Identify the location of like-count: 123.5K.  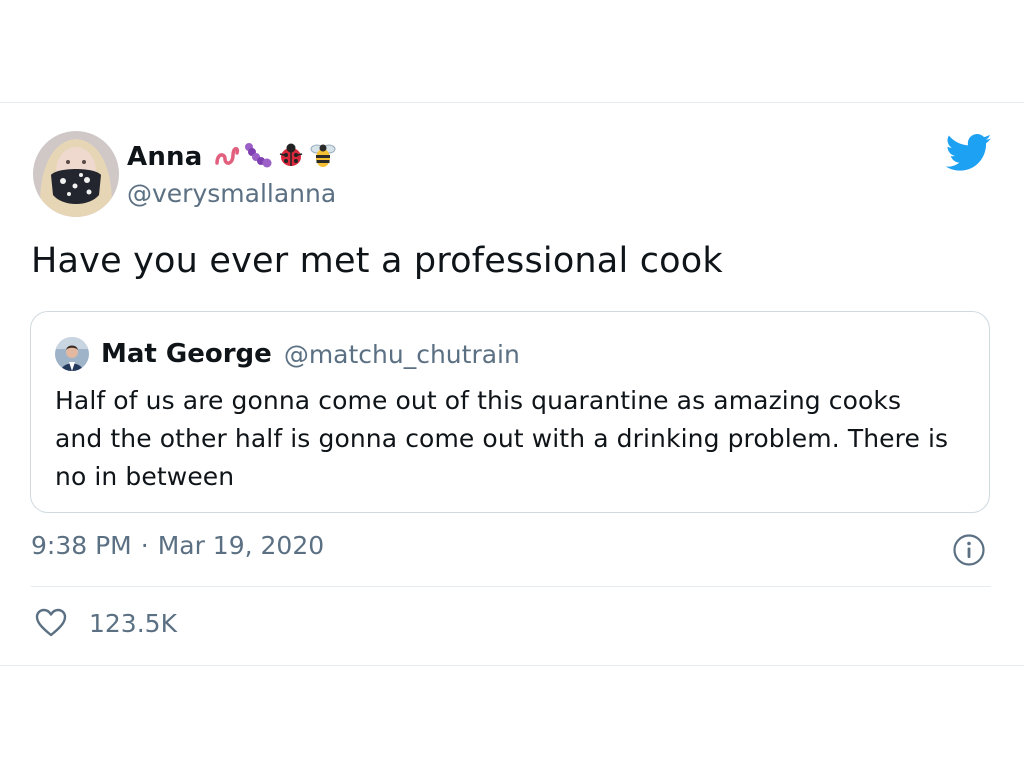
(133, 623).